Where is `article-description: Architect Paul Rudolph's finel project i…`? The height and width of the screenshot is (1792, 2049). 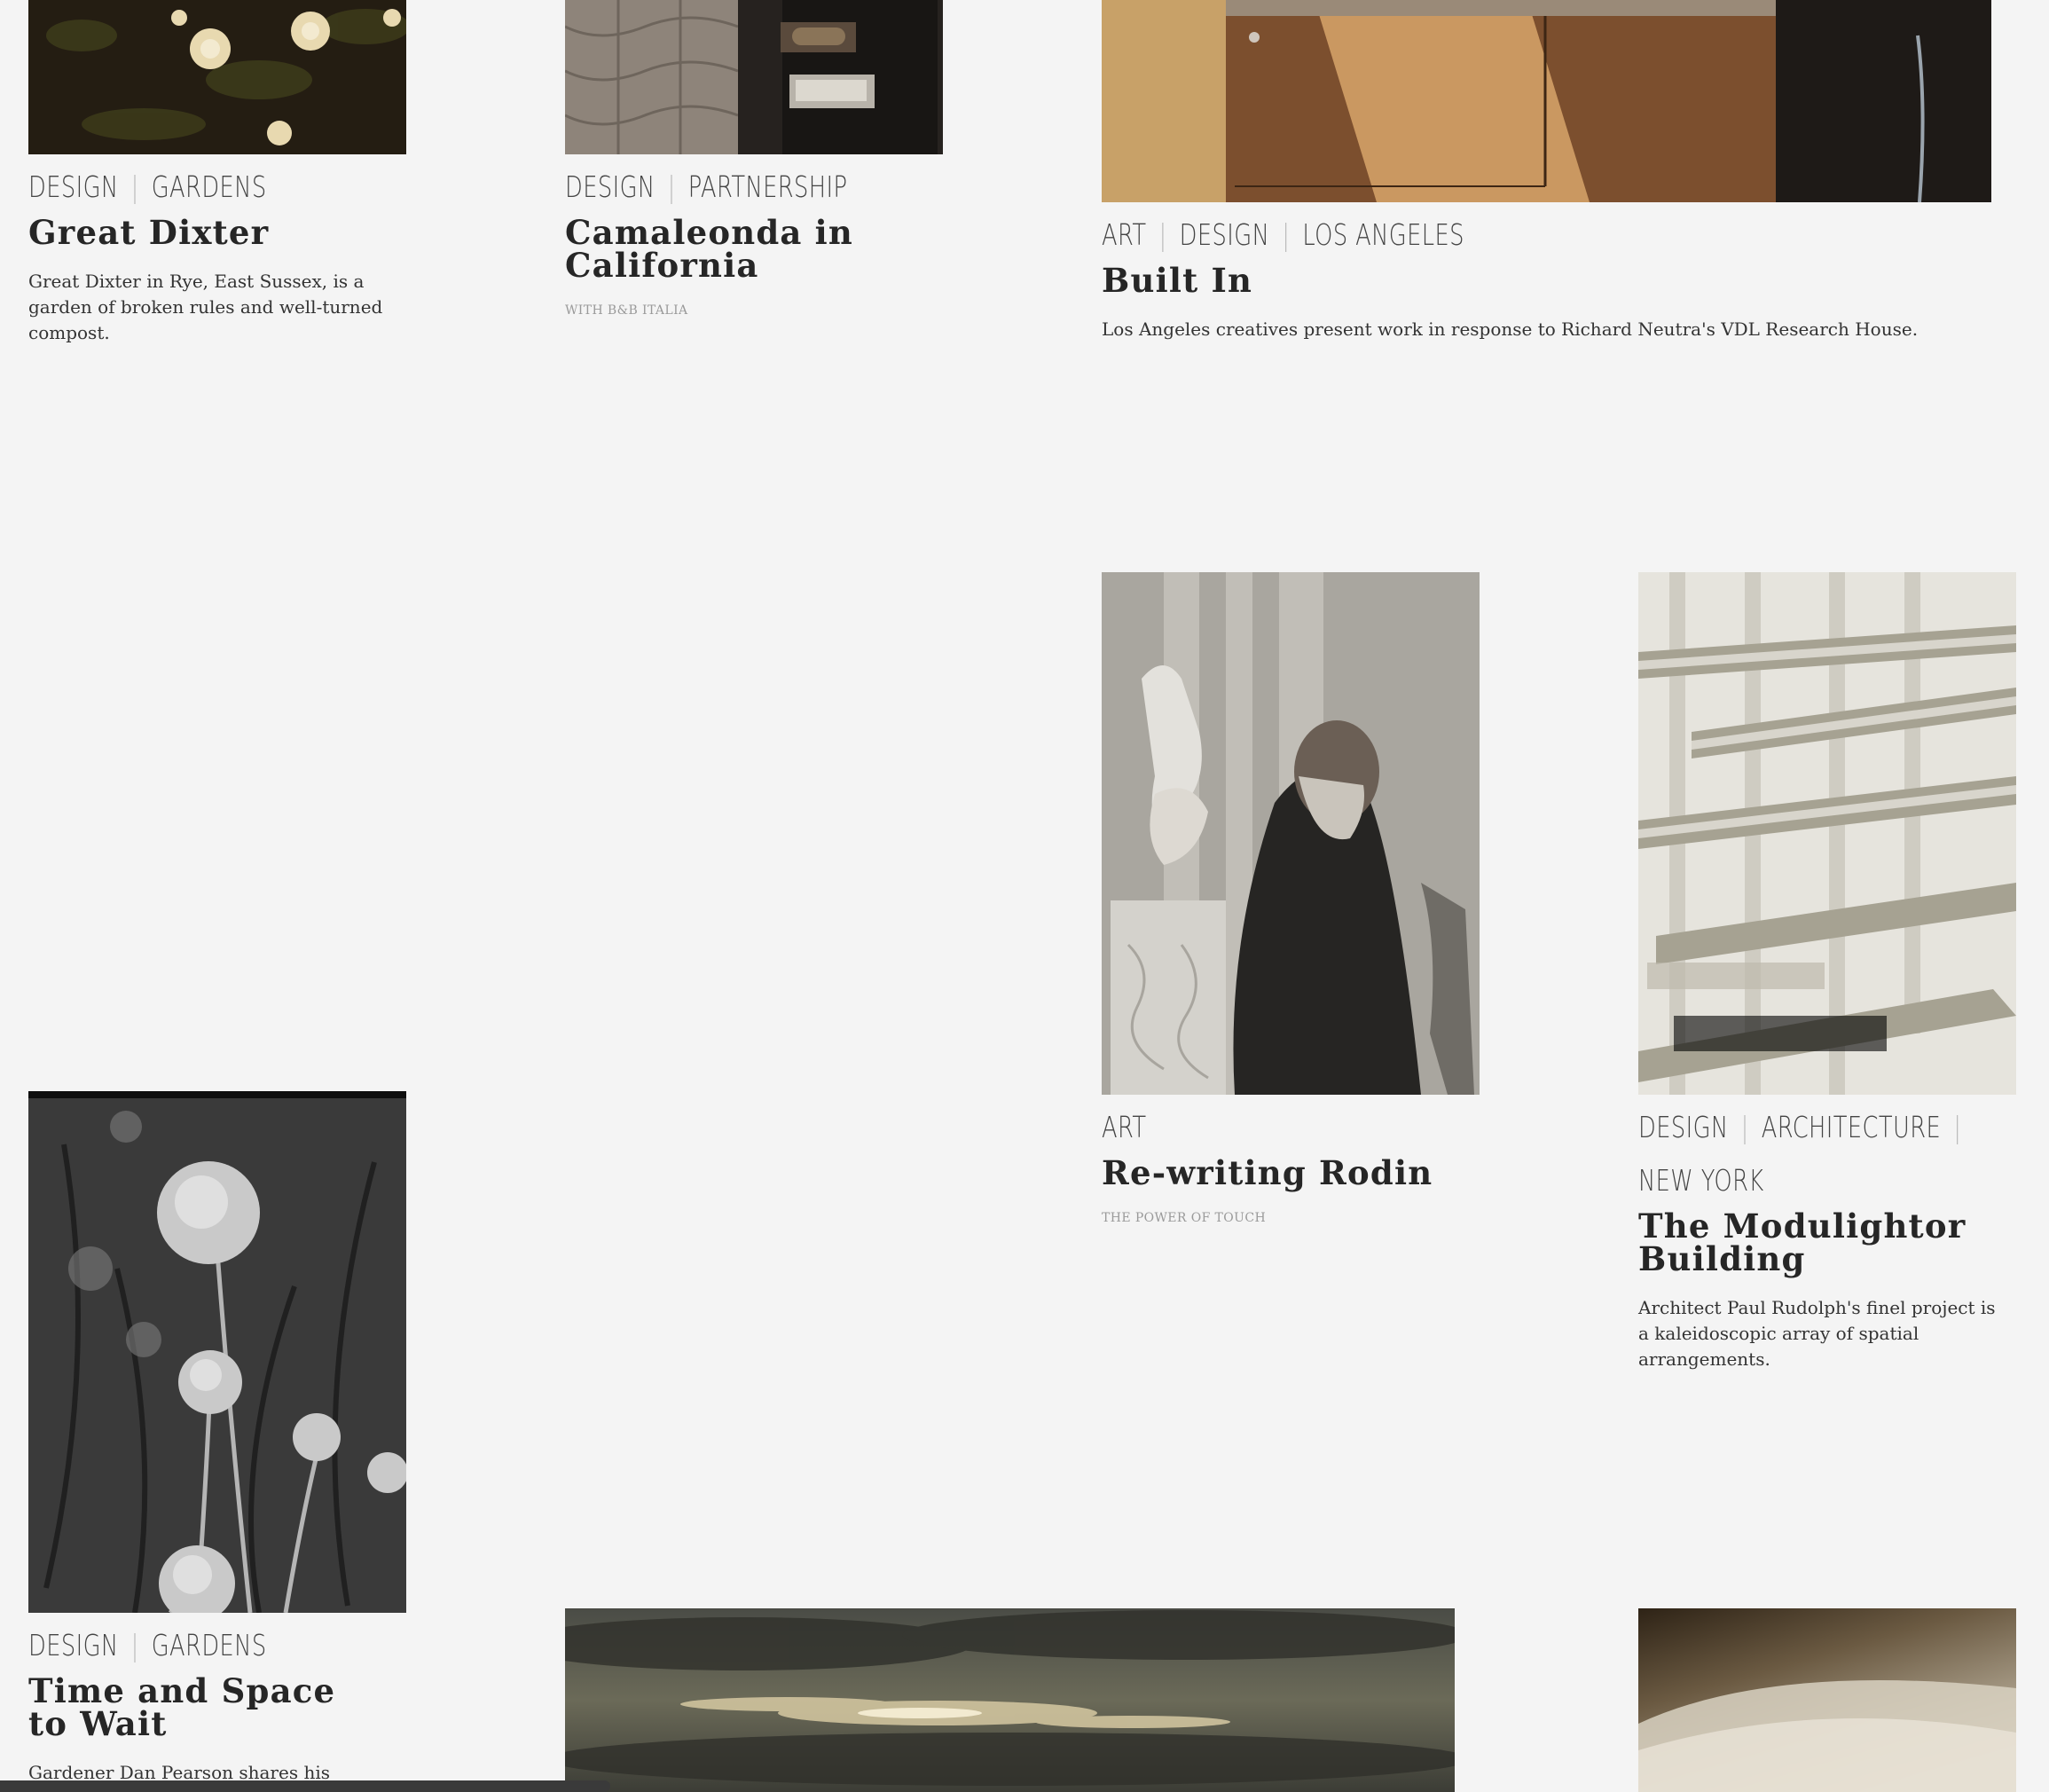 article-description: Architect Paul Rudolph's finel project i… is located at coordinates (1817, 1333).